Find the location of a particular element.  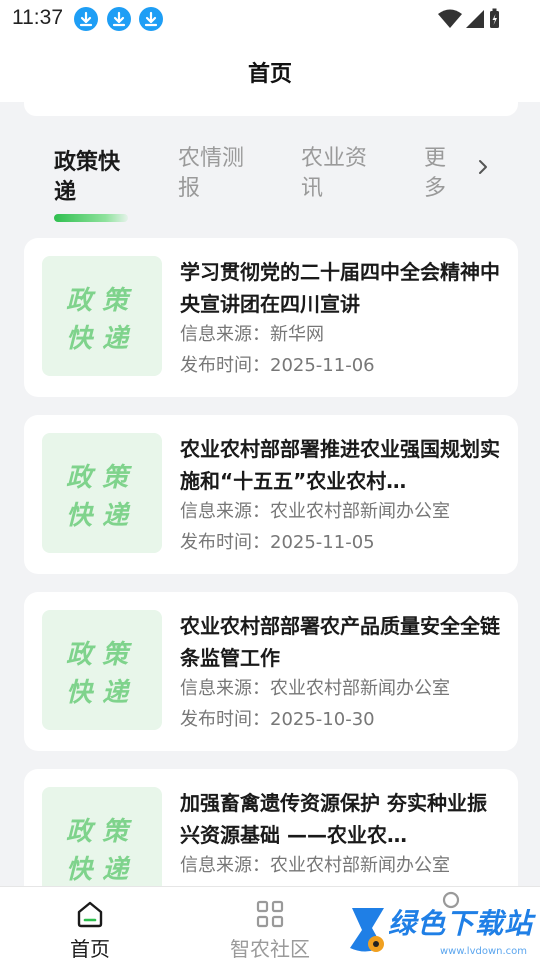

news-date: 发布时间：2025-11-06 is located at coordinates (277, 365).